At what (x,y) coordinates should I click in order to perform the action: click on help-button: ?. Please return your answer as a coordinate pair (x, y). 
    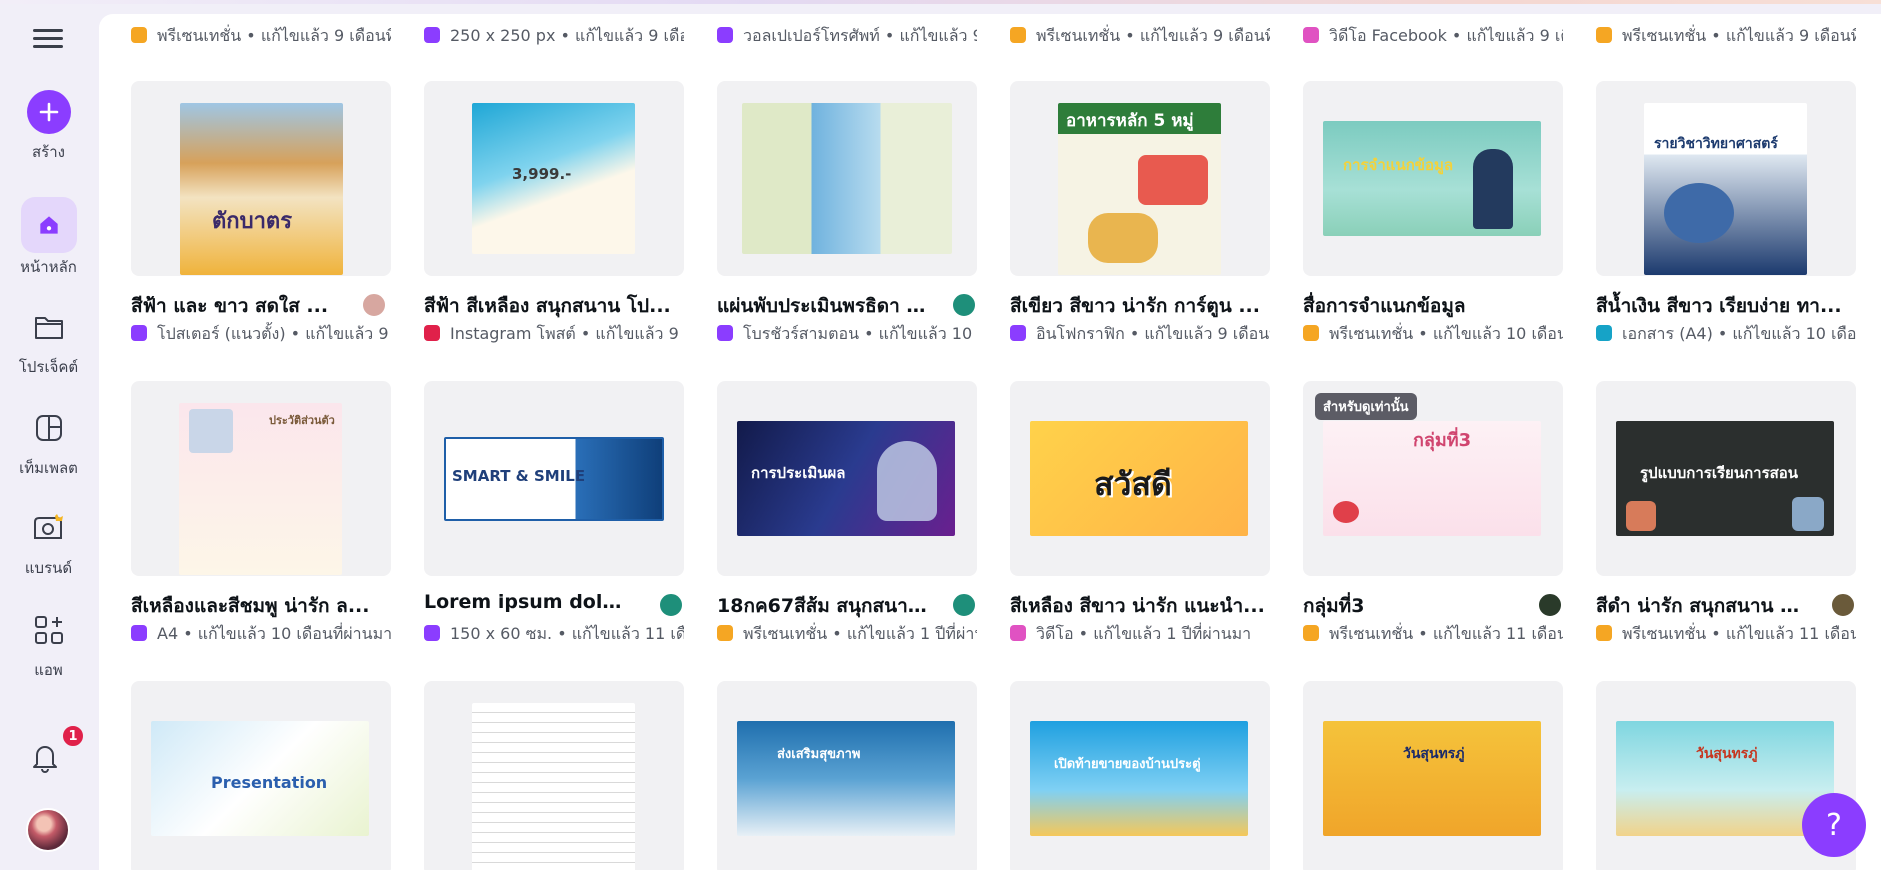
    Looking at the image, I should click on (1834, 825).